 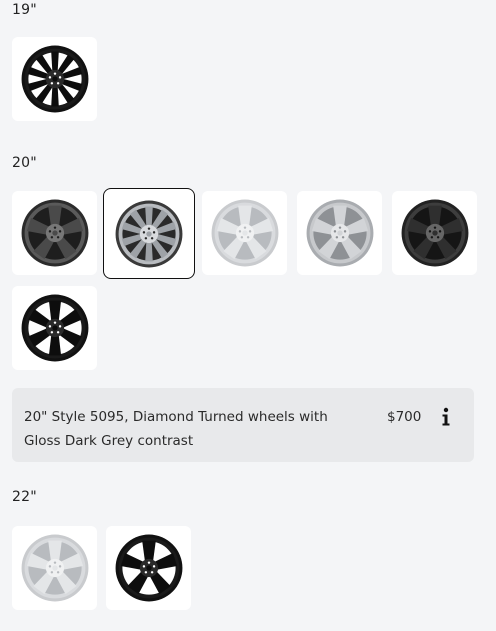 I want to click on wheel-option-selected, so click(x=149, y=233).